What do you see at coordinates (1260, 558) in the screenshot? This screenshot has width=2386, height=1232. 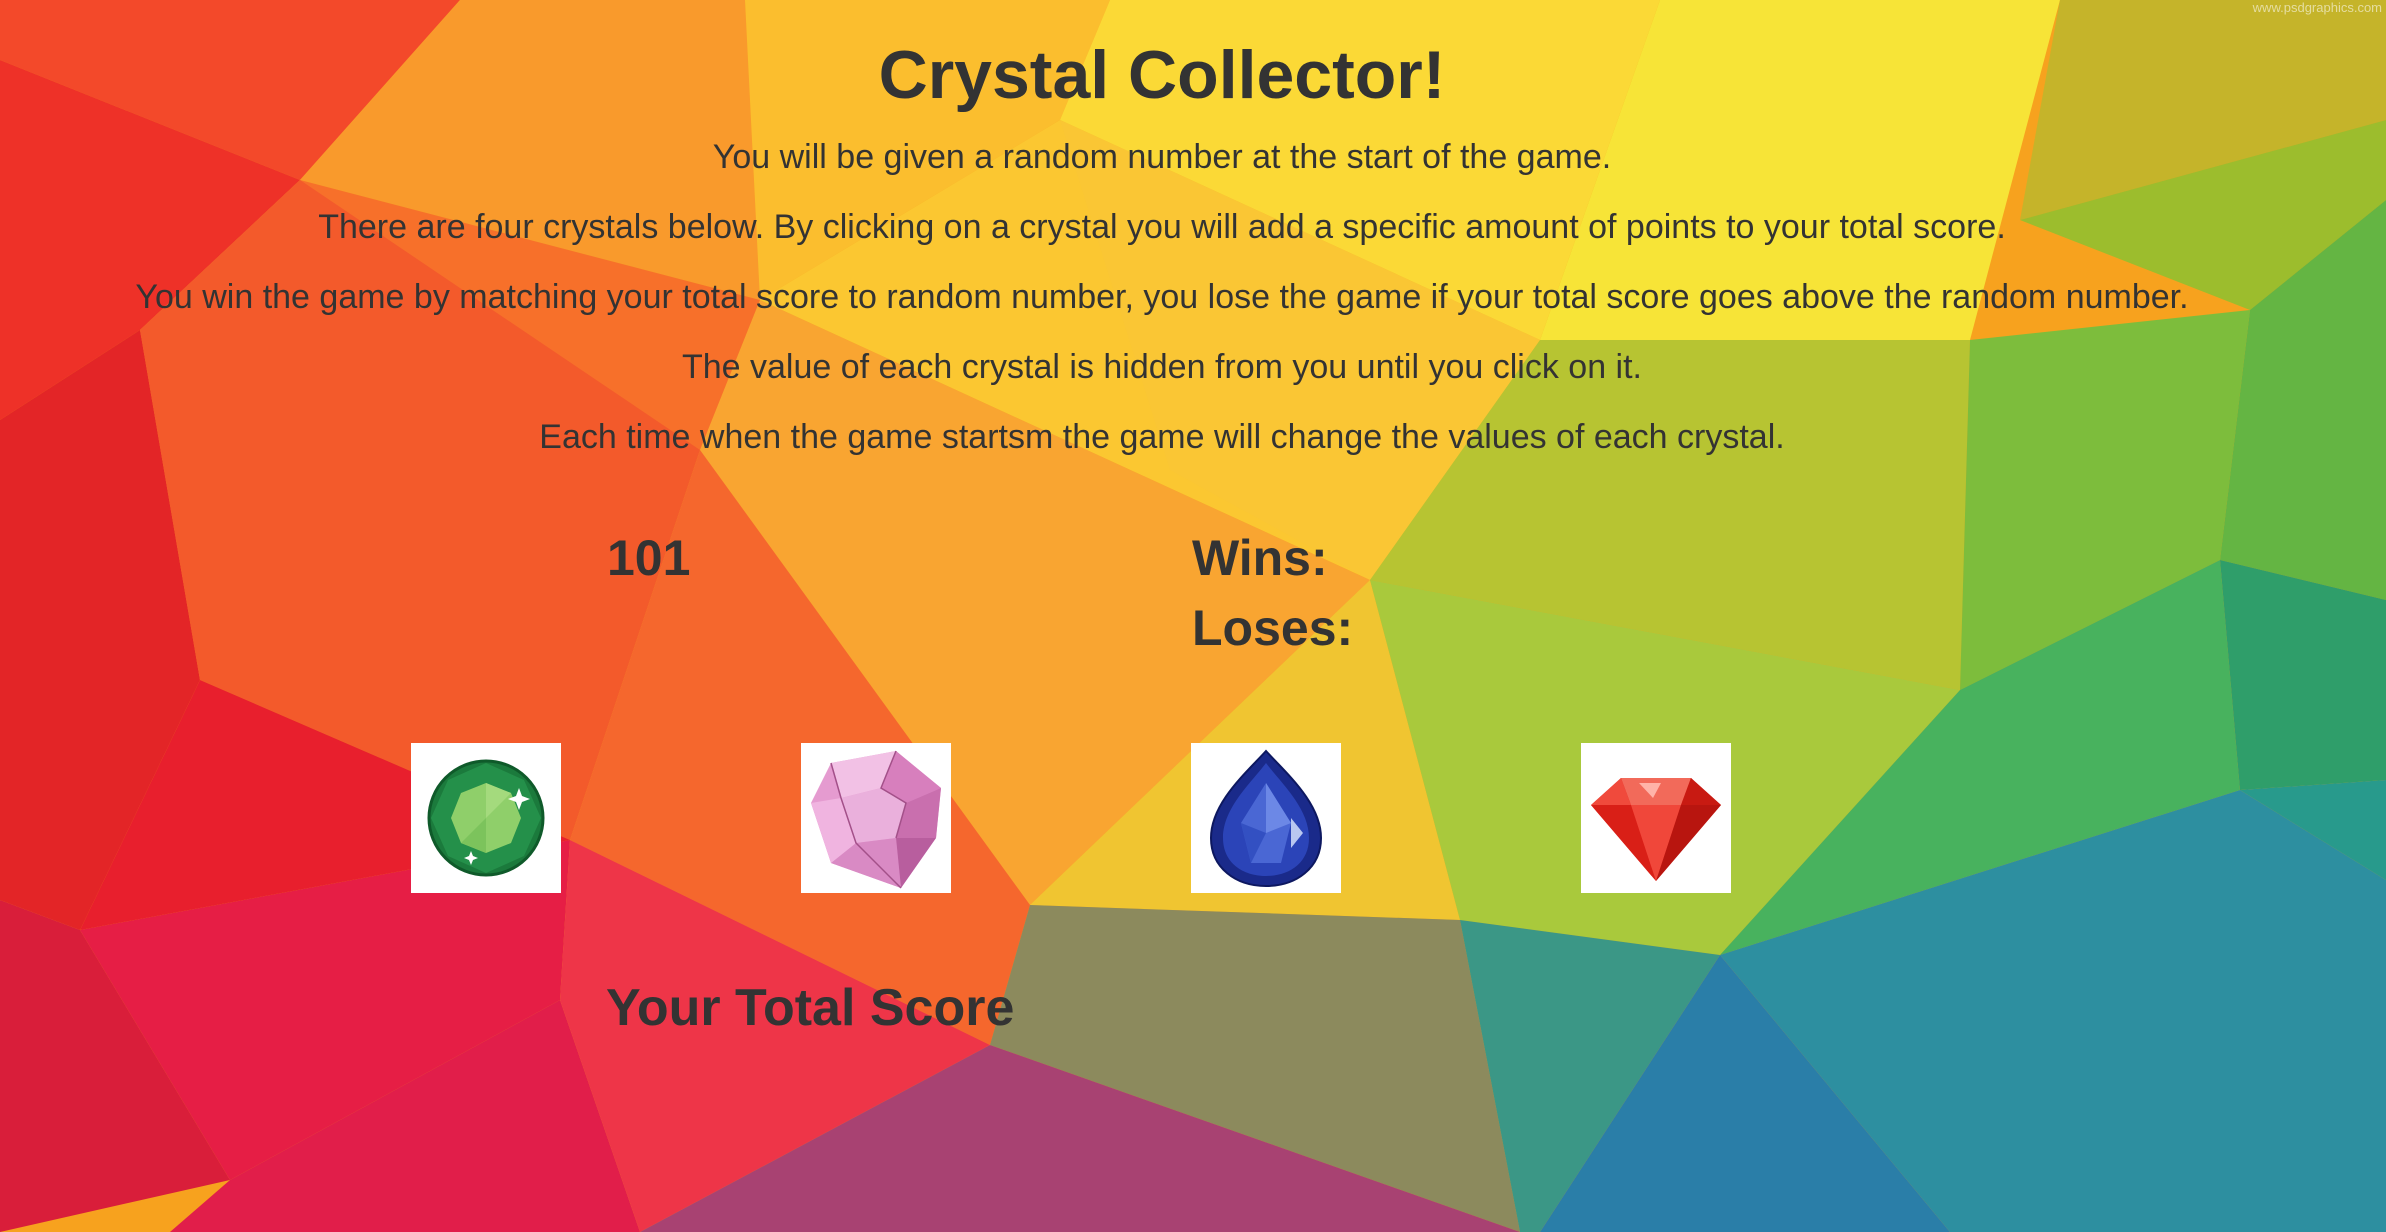 I see `wins-label: Wins:` at bounding box center [1260, 558].